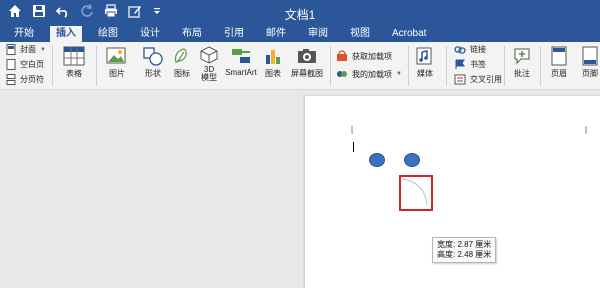 The width and height of the screenshot is (600, 288). I want to click on addins-icon, so click(342, 74).